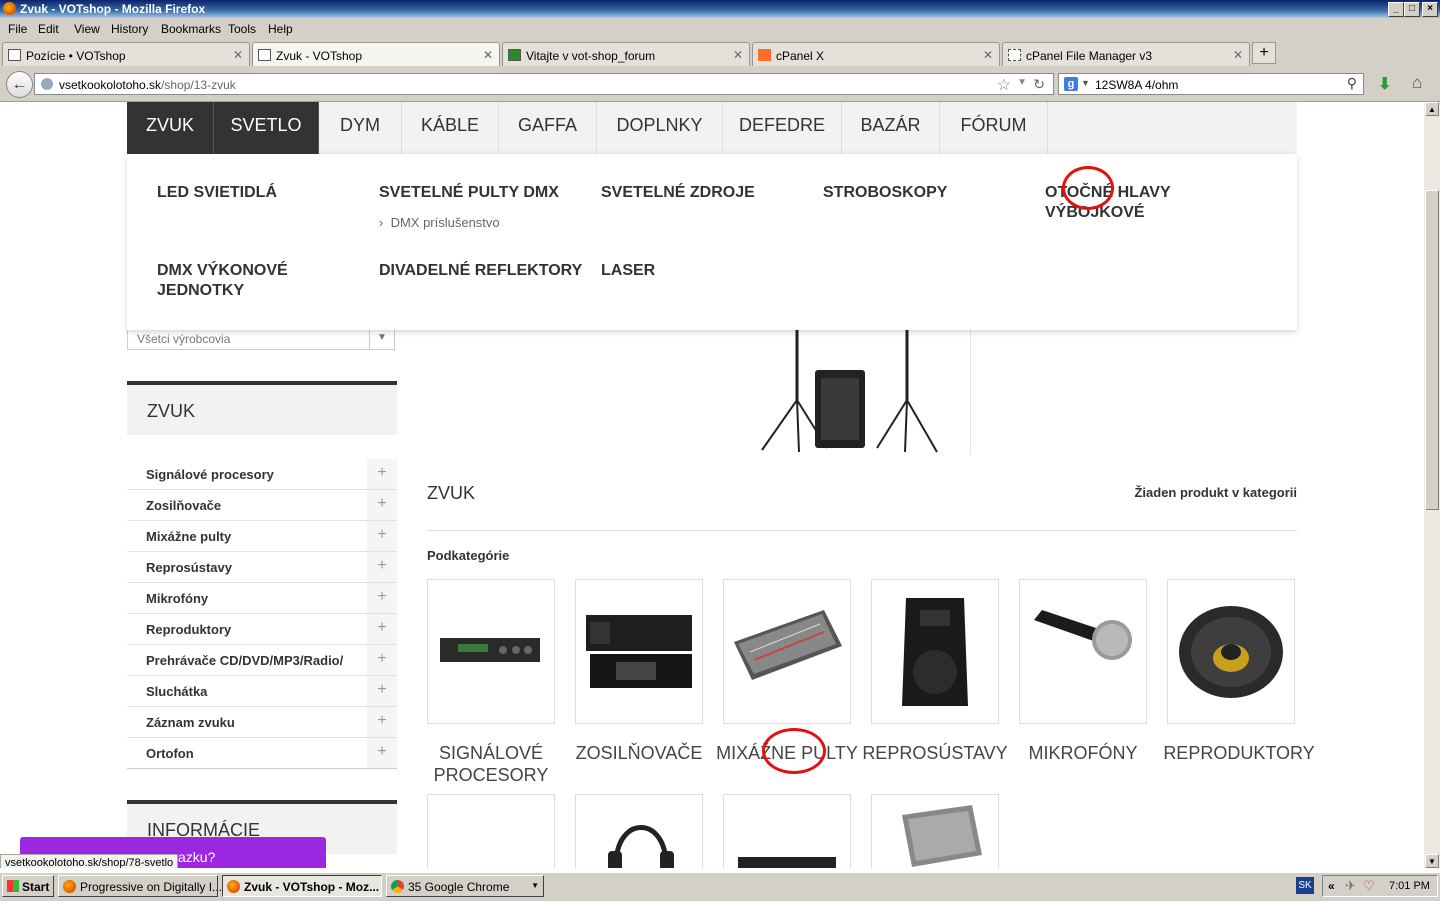 This screenshot has width=1440, height=901. I want to click on menu-dym: DYM, so click(360, 128).